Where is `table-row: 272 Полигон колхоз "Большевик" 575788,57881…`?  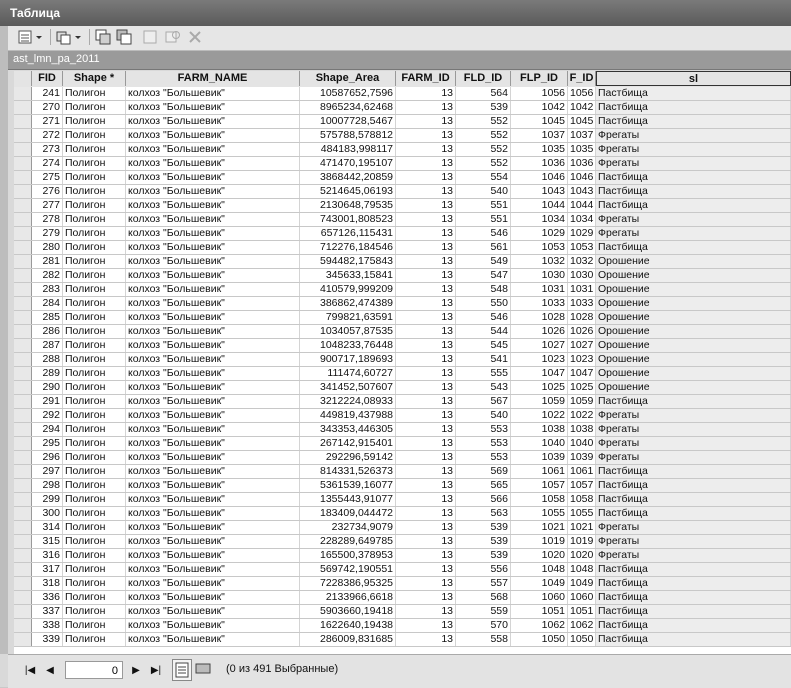 table-row: 272 Полигон колхоз "Большевик" 575788,57881… is located at coordinates (402, 136).